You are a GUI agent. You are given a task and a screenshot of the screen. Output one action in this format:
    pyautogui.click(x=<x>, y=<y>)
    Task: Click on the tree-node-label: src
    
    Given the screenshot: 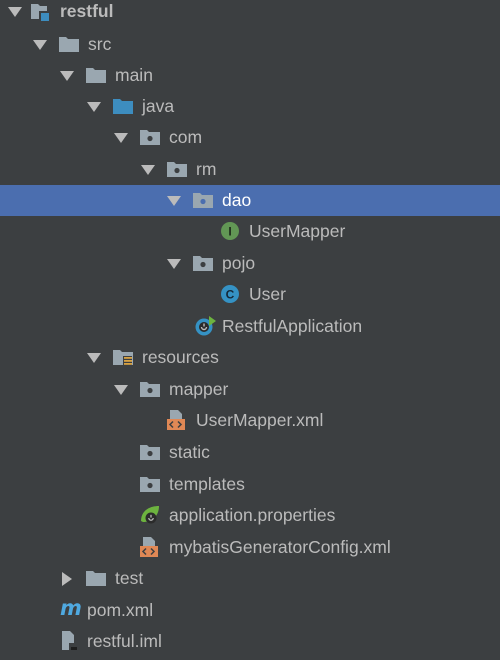 What is the action you would take?
    pyautogui.click(x=100, y=44)
    